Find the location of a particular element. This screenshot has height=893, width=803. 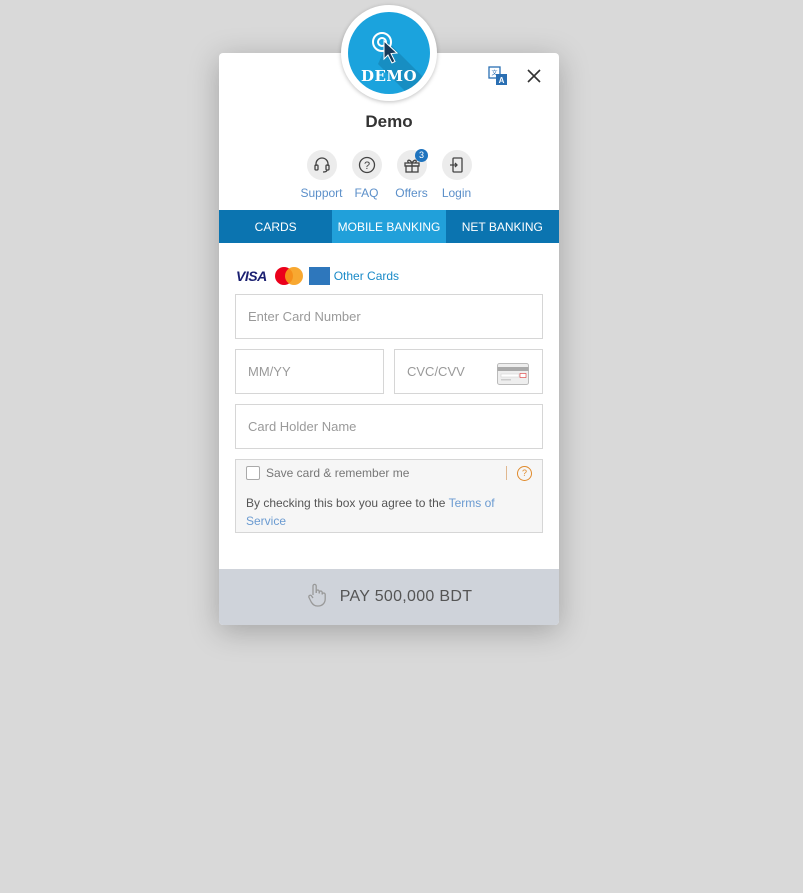

support-link: Support is located at coordinates (321, 175).